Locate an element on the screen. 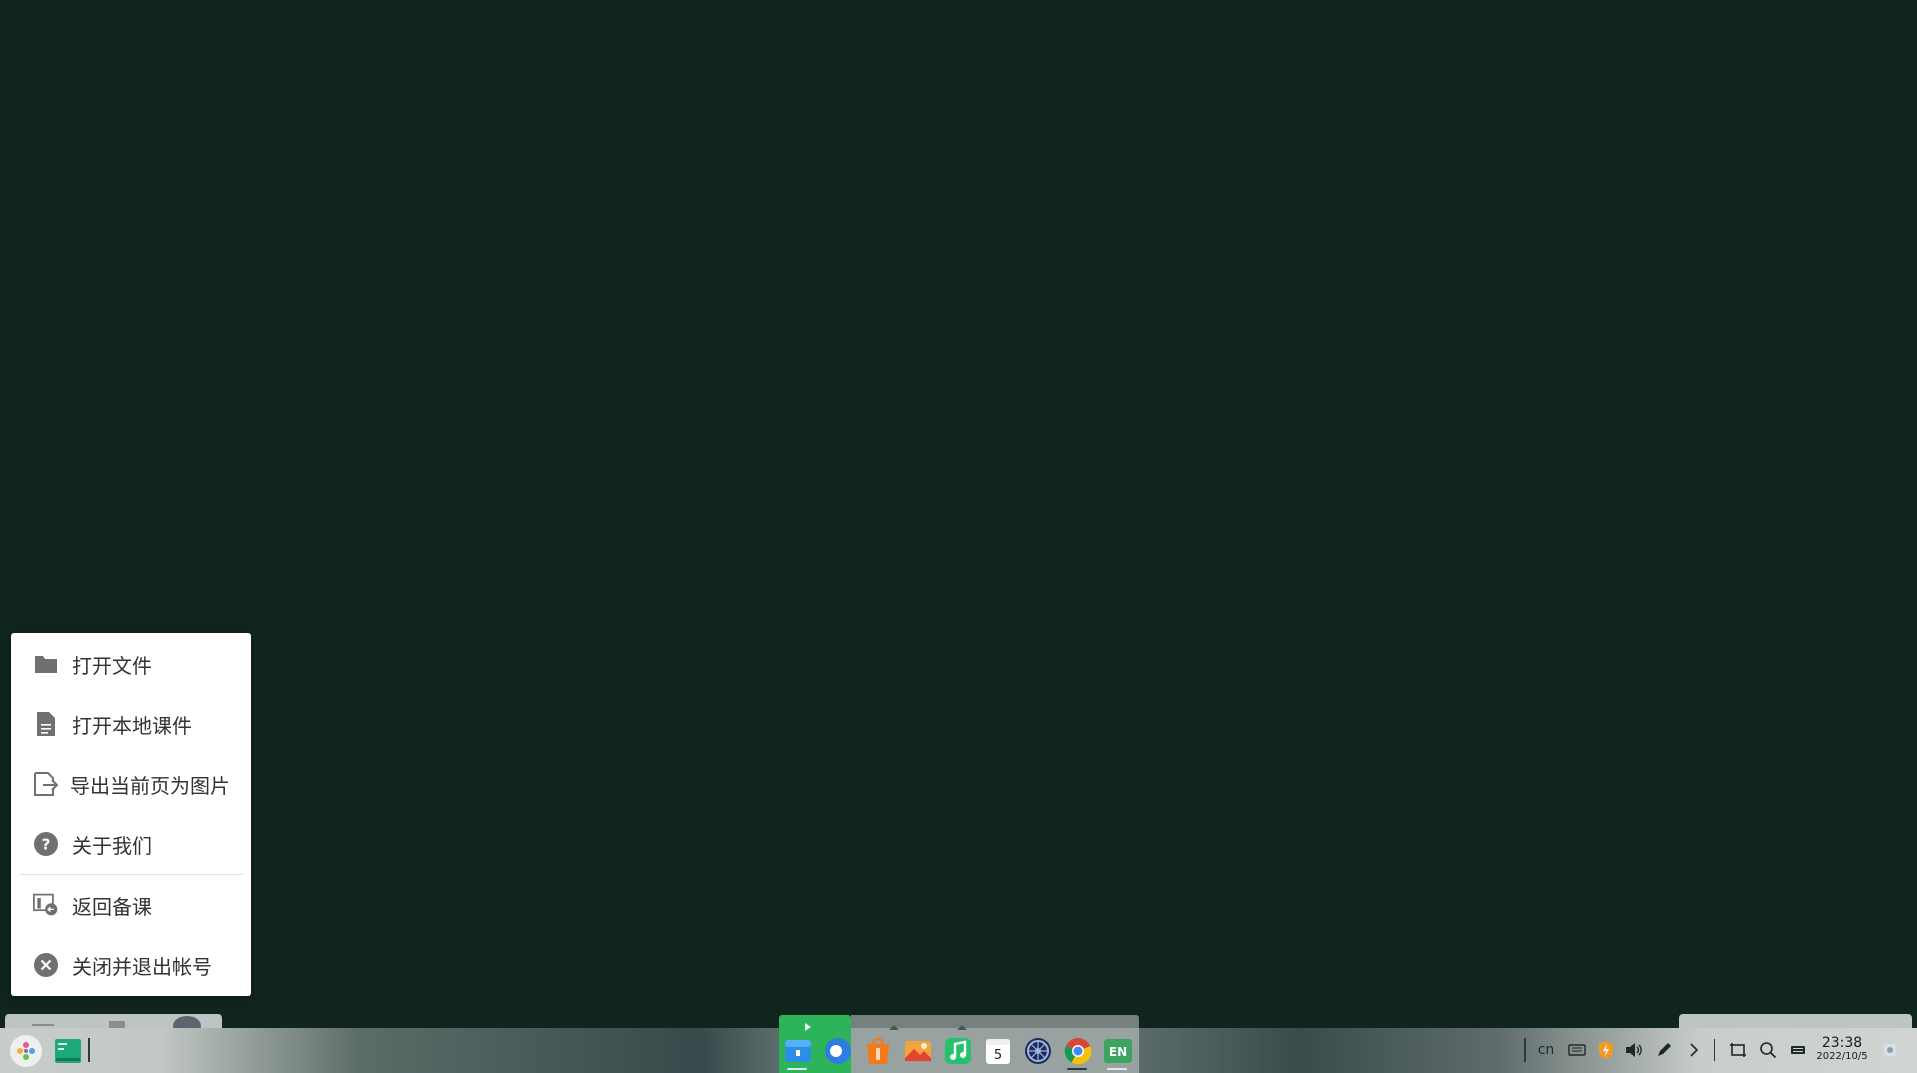 This screenshot has height=1073, width=1917. clock-date: 2022/10/5 is located at coordinates (1842, 1056).